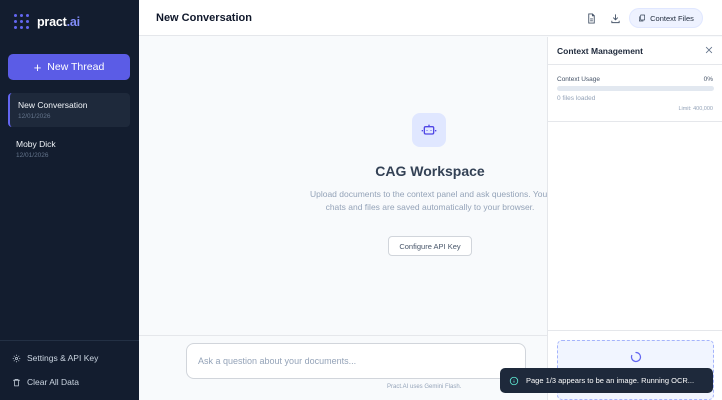 Image resolution: width=722 pixels, height=400 pixels. I want to click on new-thread-label: New Thread, so click(76, 67).